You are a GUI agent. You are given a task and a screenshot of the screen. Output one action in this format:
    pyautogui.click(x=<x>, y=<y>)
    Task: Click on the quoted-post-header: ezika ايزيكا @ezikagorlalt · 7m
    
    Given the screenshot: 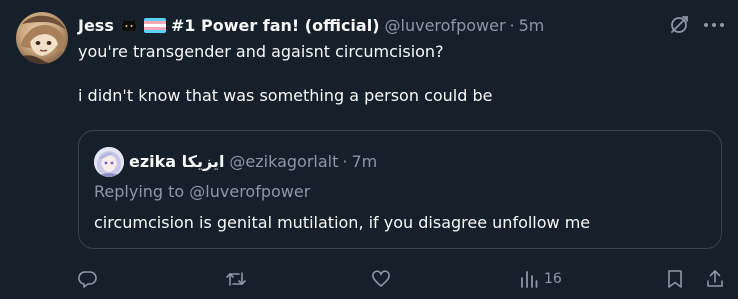 What is the action you would take?
    pyautogui.click(x=253, y=161)
    